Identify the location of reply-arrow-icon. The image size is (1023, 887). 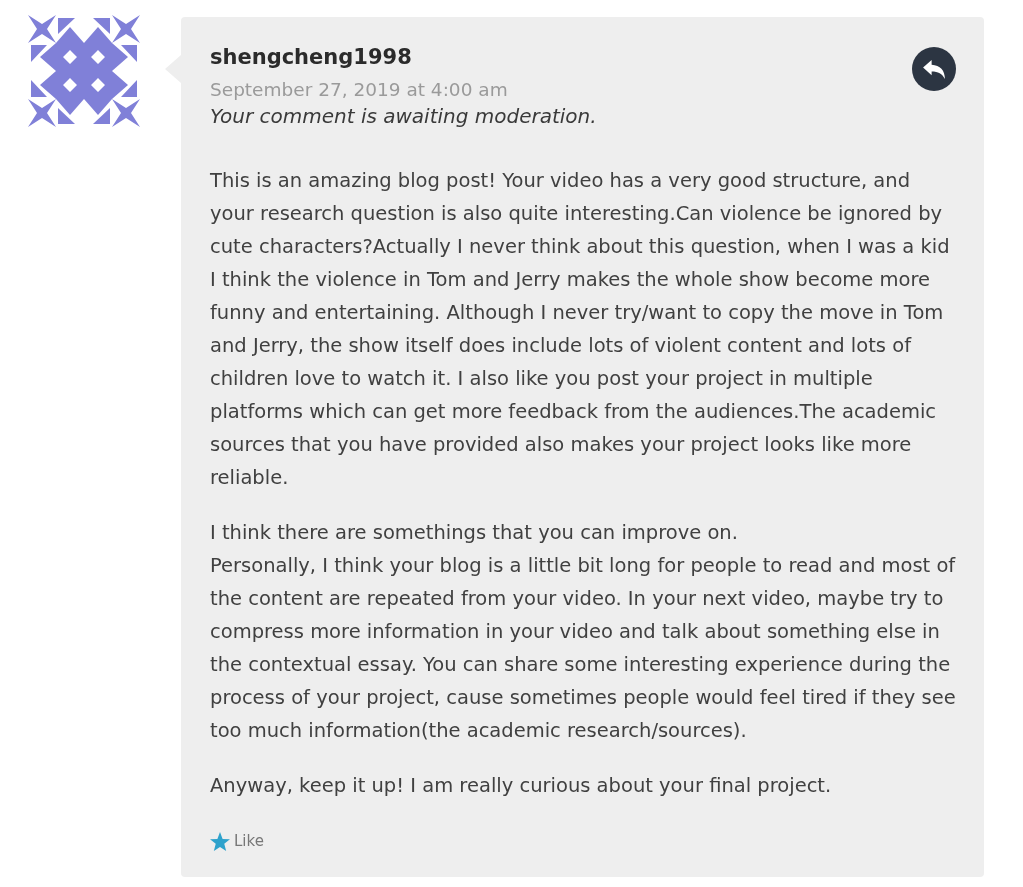
(934, 69).